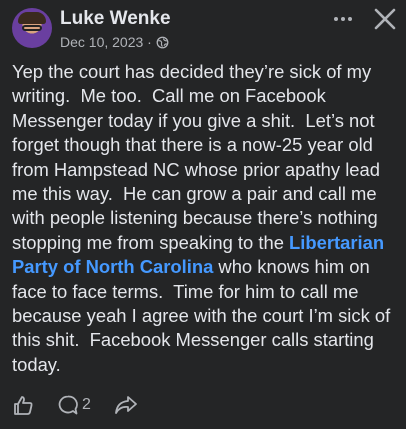 The image size is (406, 429). What do you see at coordinates (203, 405) in the screenshot?
I see `post-actions: 2` at bounding box center [203, 405].